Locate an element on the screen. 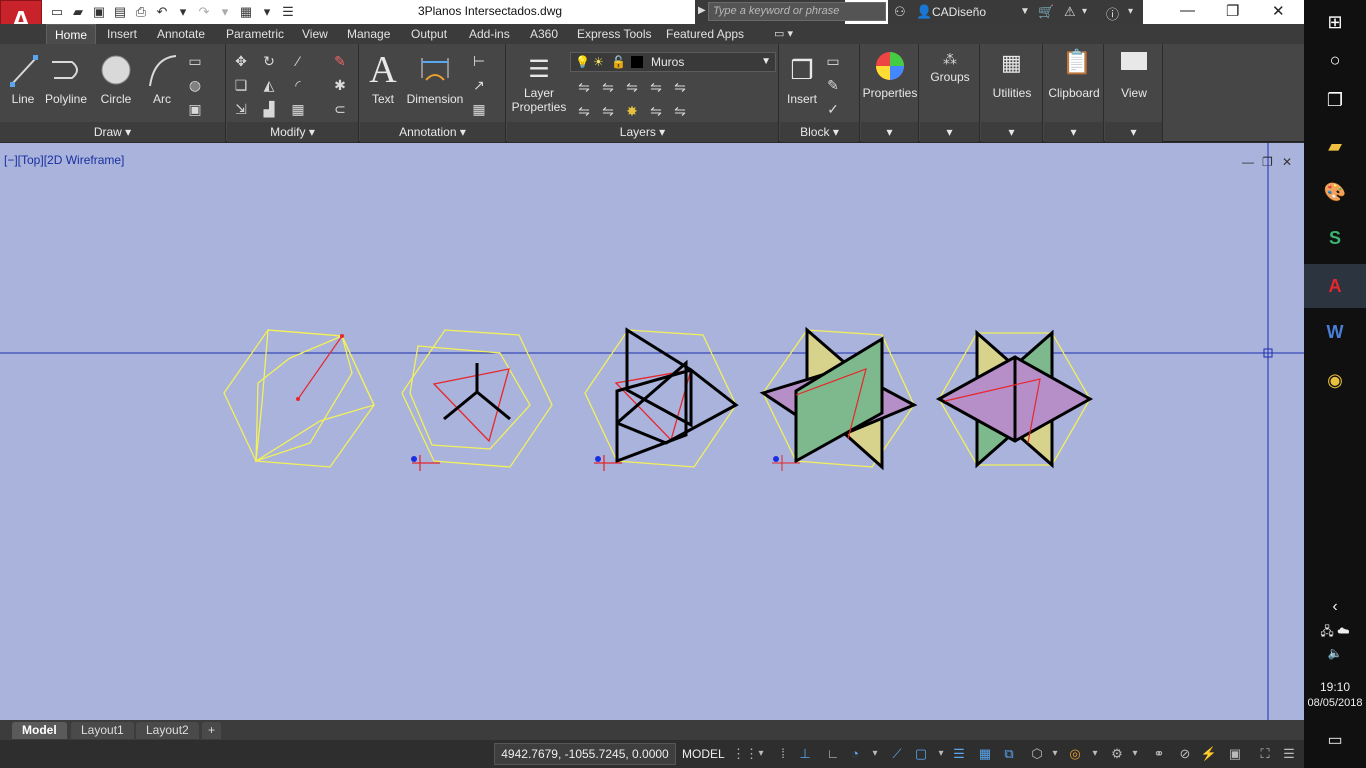 The height and width of the screenshot is (768, 1366). layers-panel-title: Layers ▾ is located at coordinates (642, 132).